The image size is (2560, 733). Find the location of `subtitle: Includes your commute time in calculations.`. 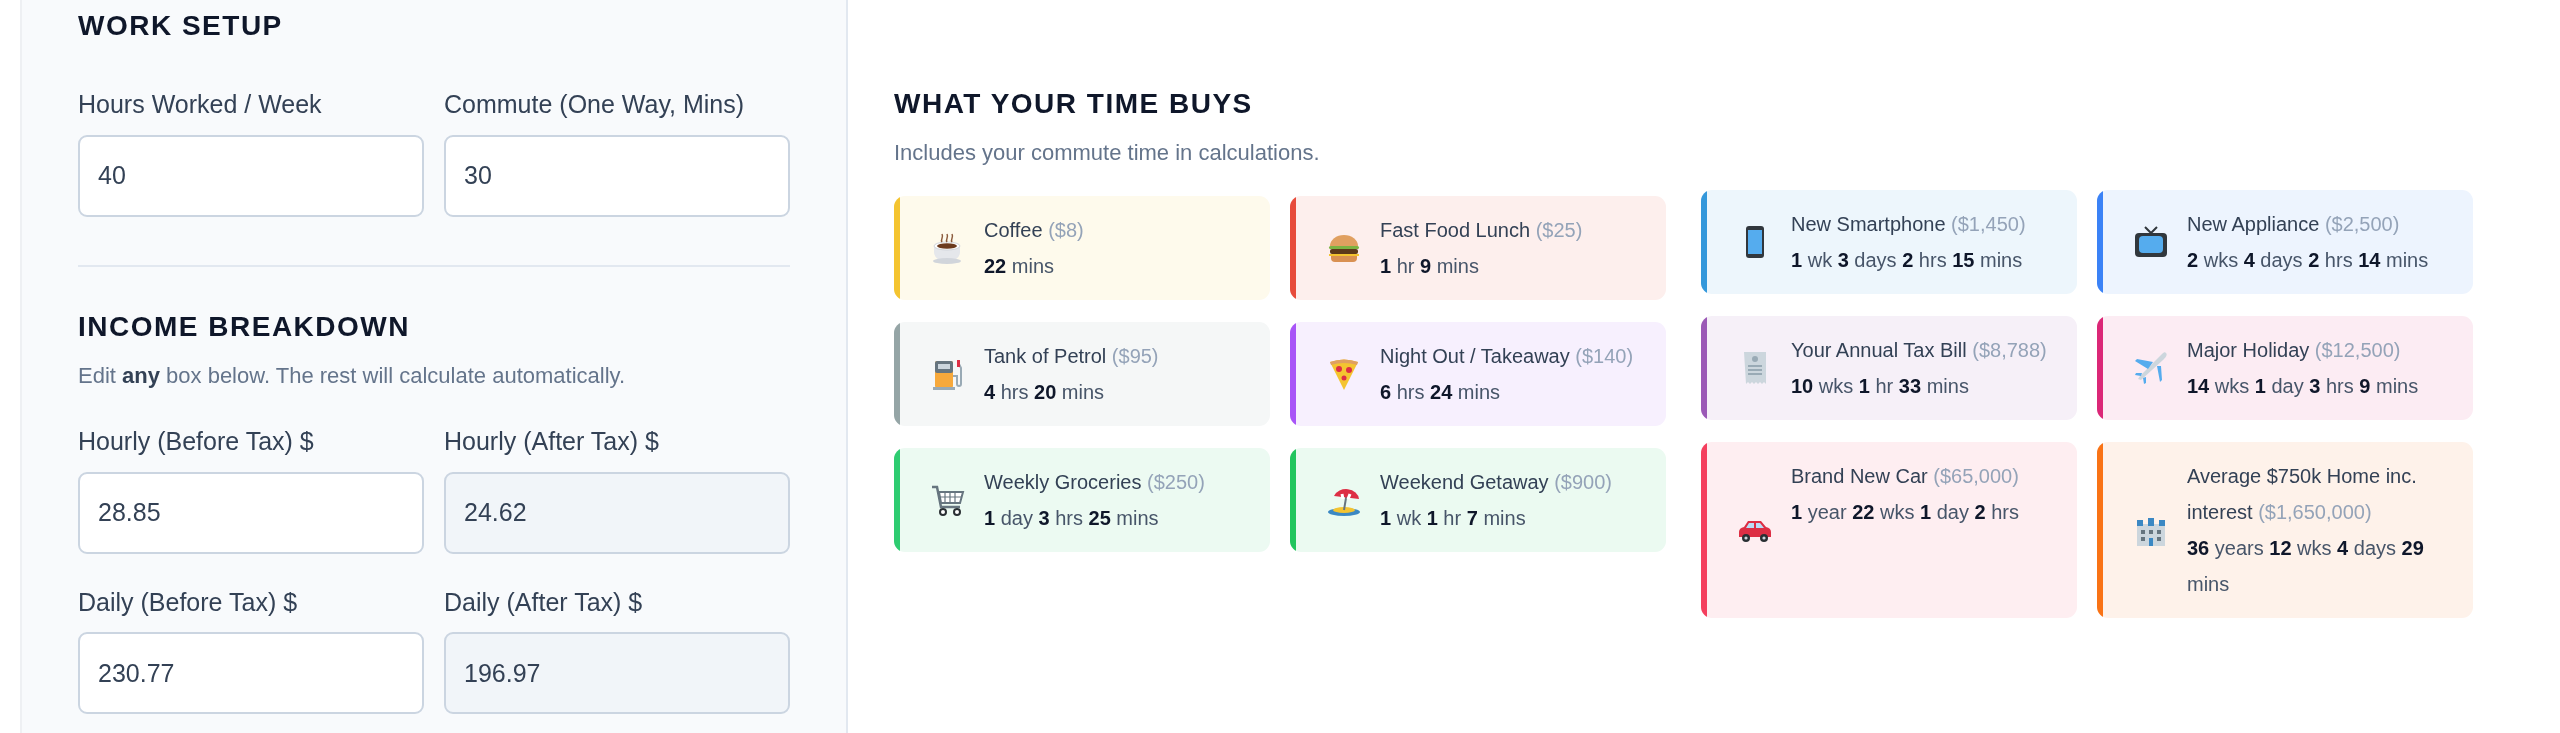

subtitle: Includes your commute time in calculations. is located at coordinates (1107, 153).